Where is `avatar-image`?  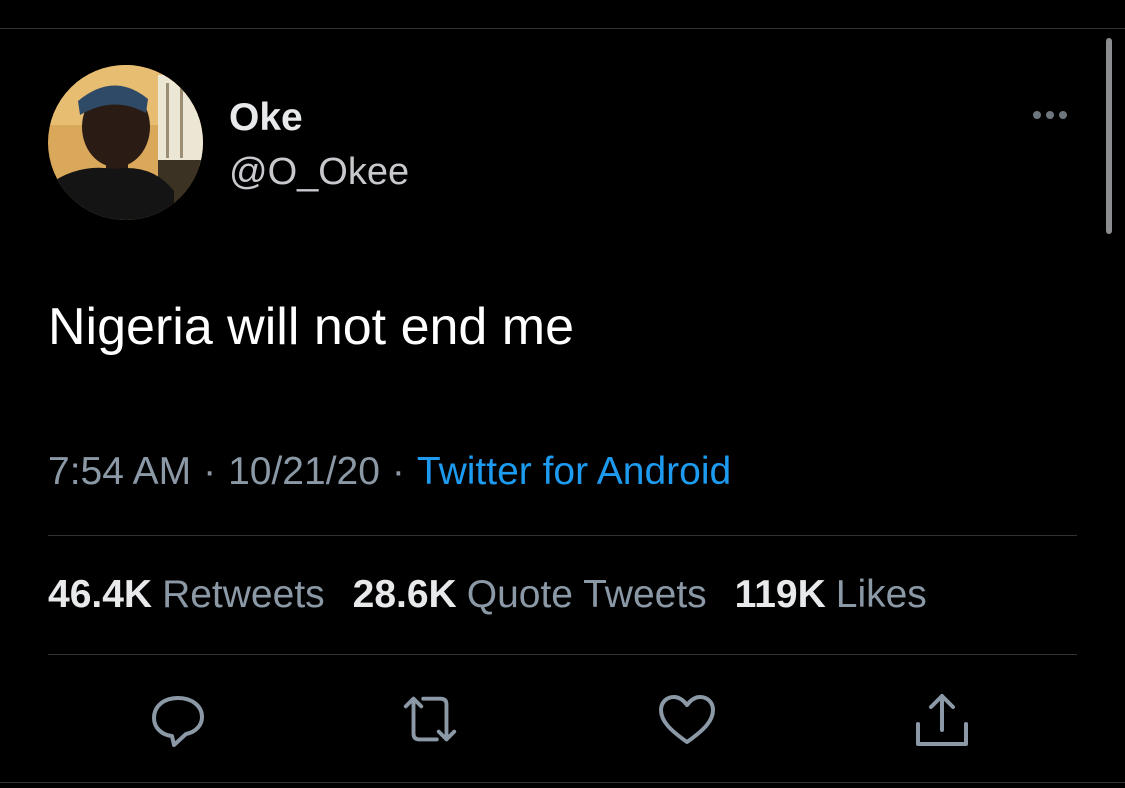 avatar-image is located at coordinates (125, 142).